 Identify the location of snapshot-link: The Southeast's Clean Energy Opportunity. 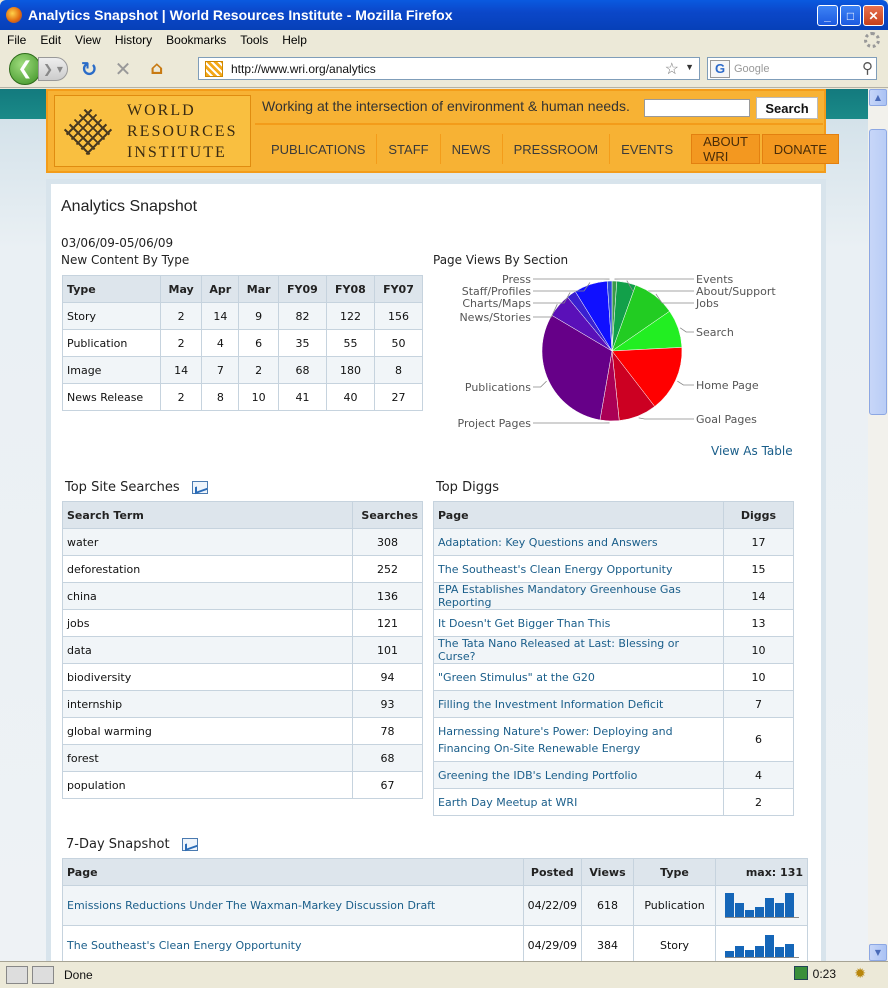
(293, 943).